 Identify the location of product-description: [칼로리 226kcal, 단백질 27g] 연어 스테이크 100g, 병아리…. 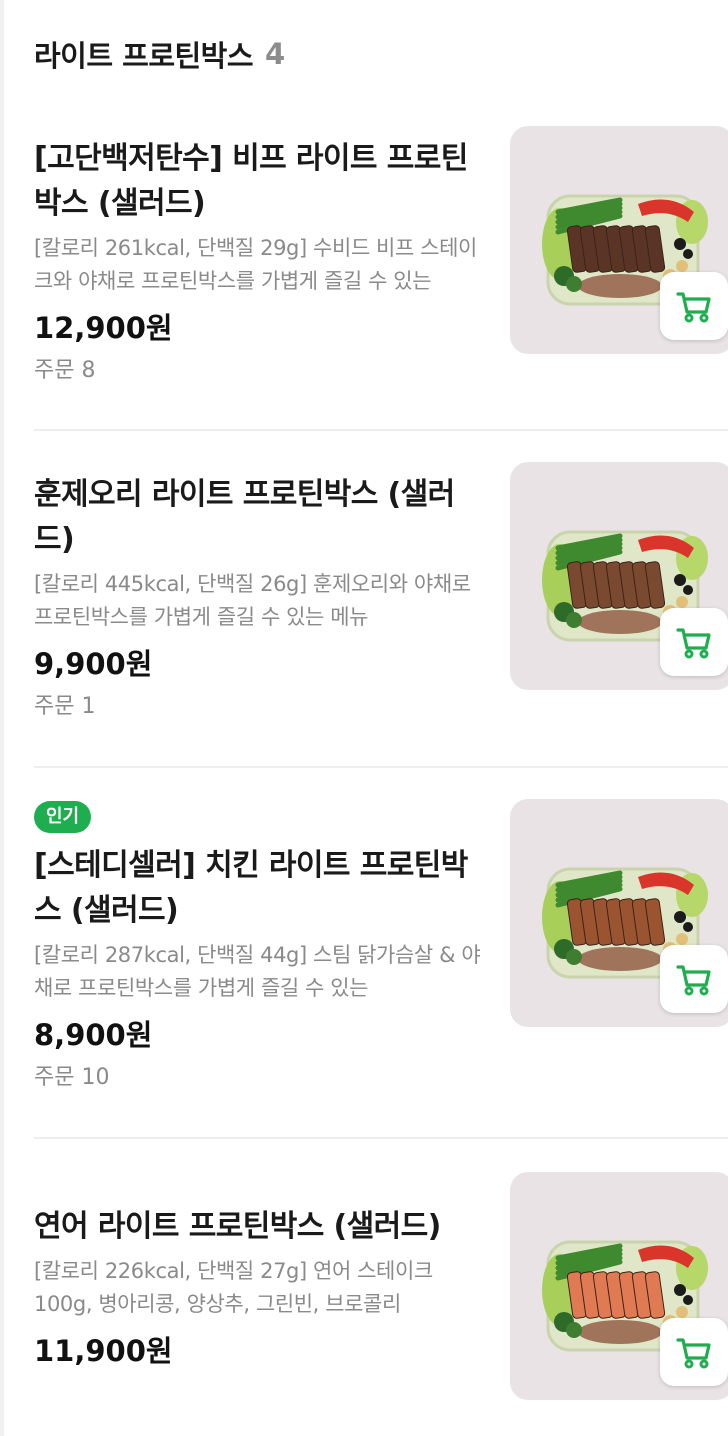
(233, 1287).